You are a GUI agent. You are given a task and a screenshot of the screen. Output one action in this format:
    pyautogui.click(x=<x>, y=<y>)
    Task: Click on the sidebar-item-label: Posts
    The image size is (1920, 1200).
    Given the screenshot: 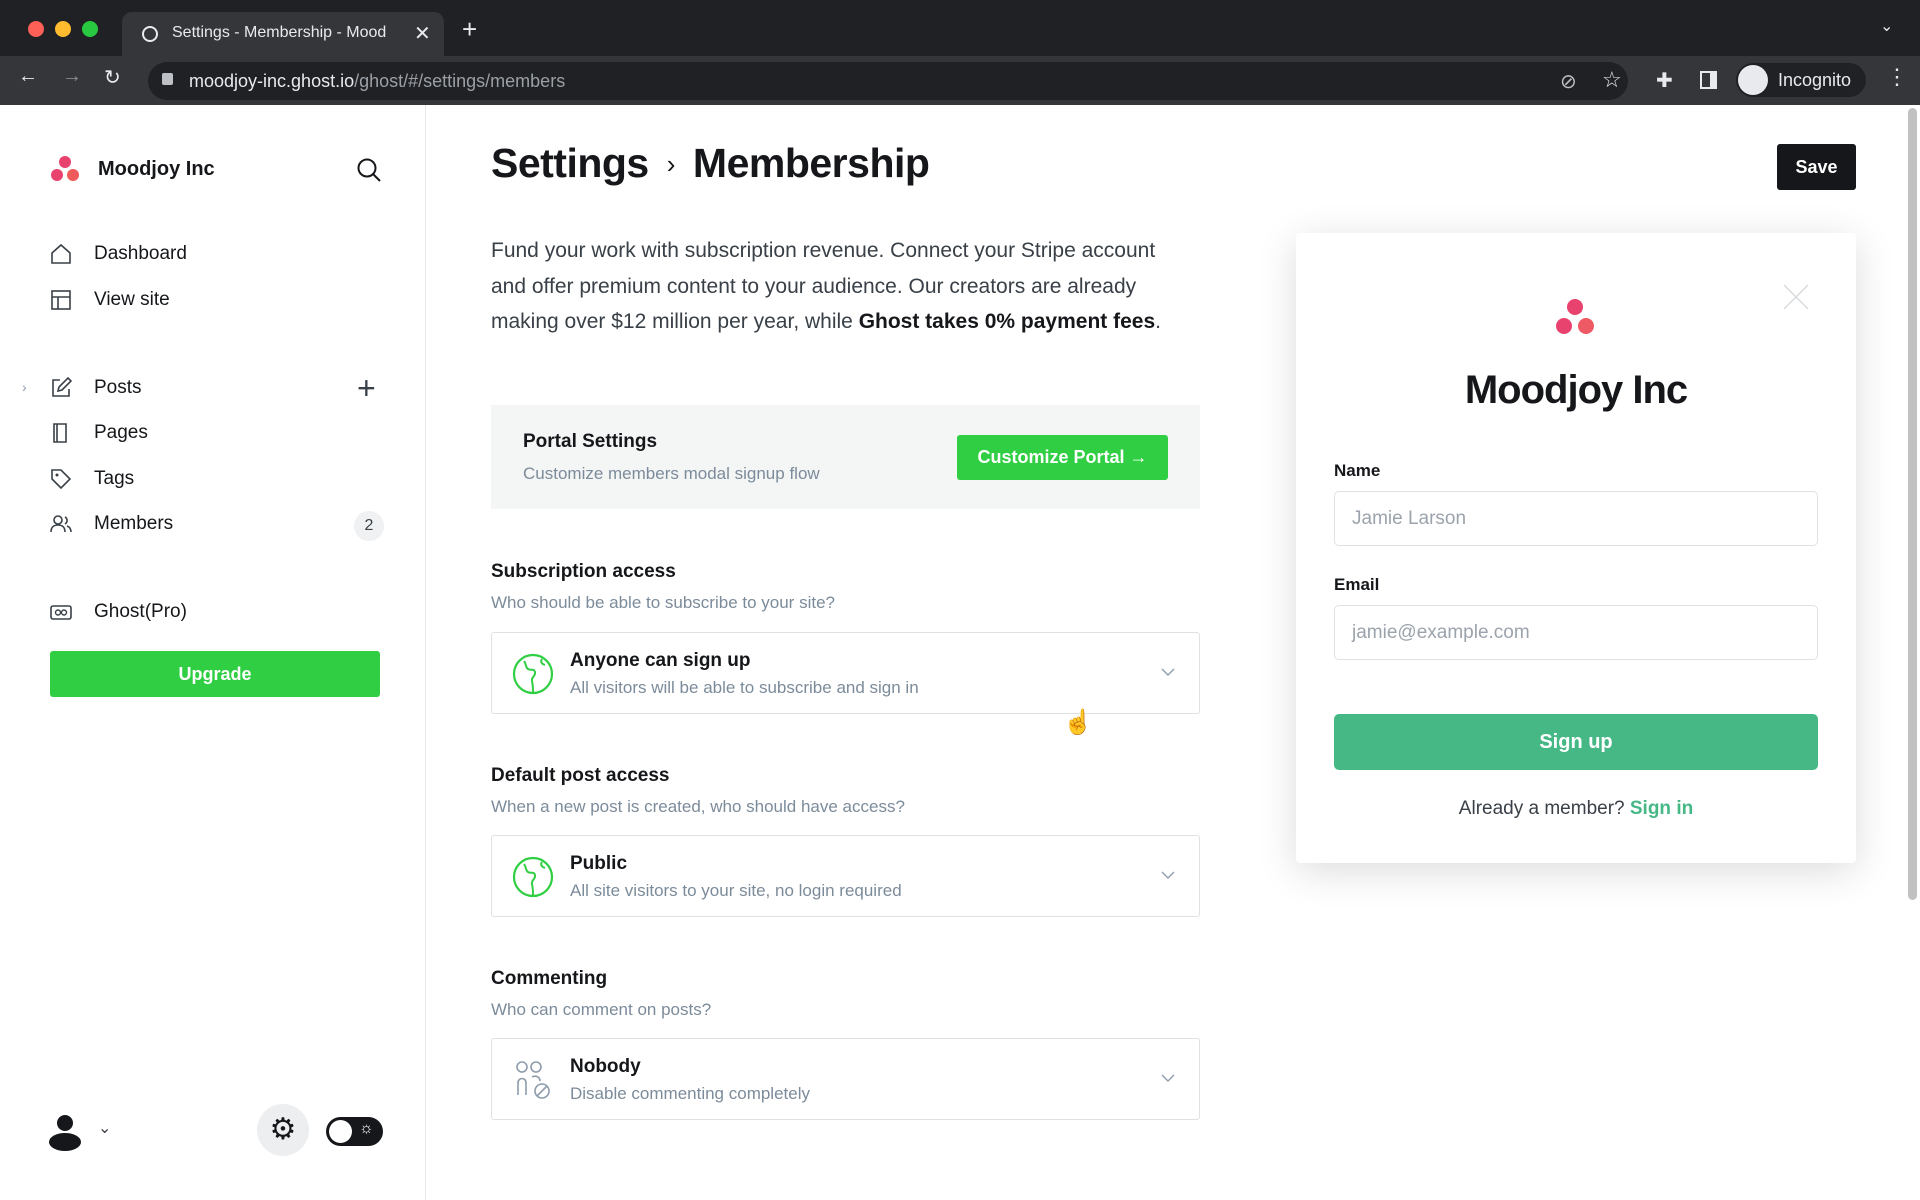 What is the action you would take?
    pyautogui.click(x=118, y=387)
    